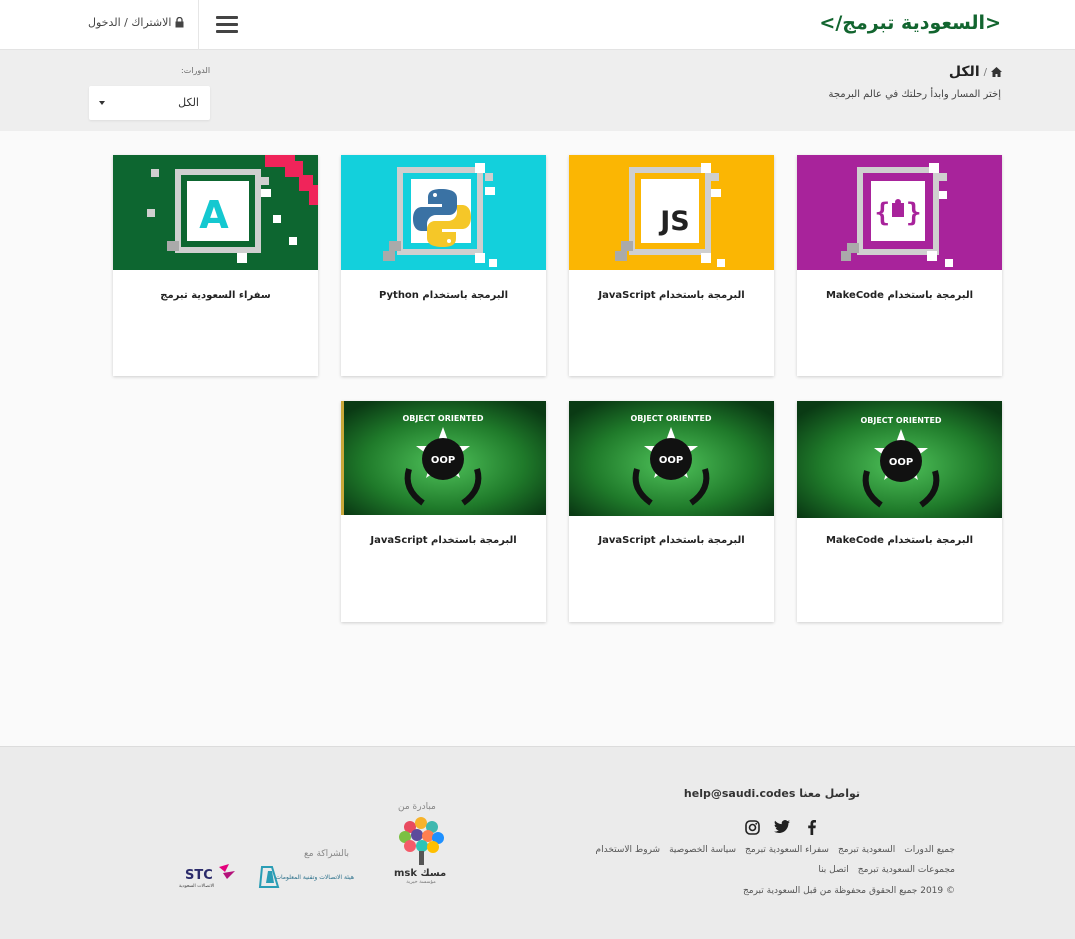 This screenshot has width=1075, height=939. What do you see at coordinates (196, 70) in the screenshot?
I see `courses-filter-label: الدورات:` at bounding box center [196, 70].